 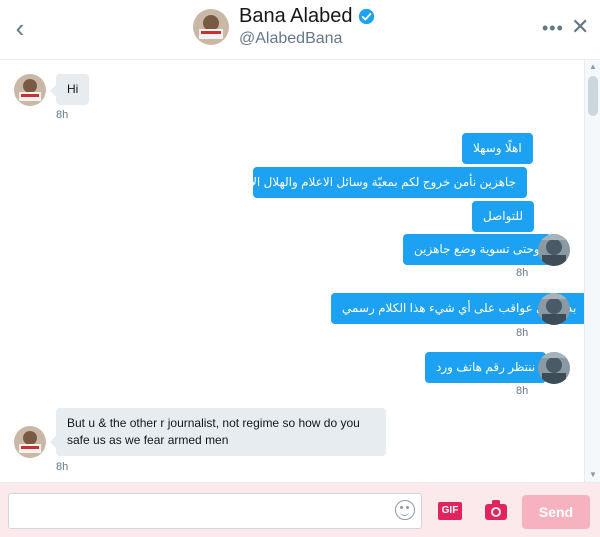 What do you see at coordinates (480, 249) in the screenshot?
I see `message-bubble-outgoing: وحتى تسوية وضع جاهزين` at bounding box center [480, 249].